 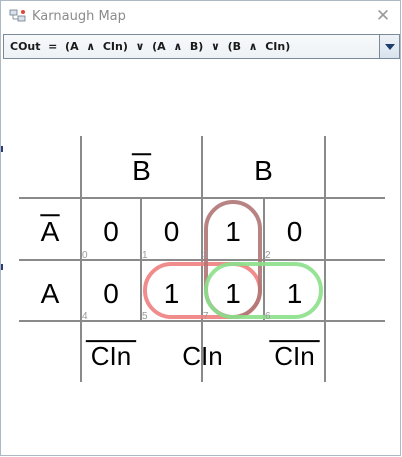 I want to click on cell-value-0: 0, so click(x=111, y=231).